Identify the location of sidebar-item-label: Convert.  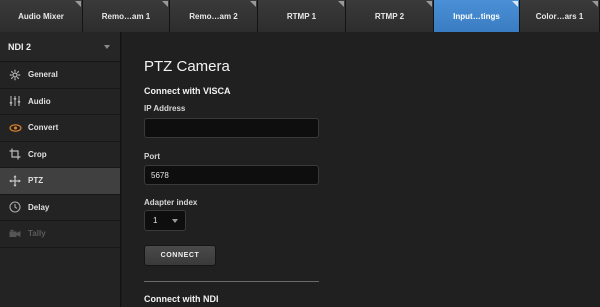
(43, 128).